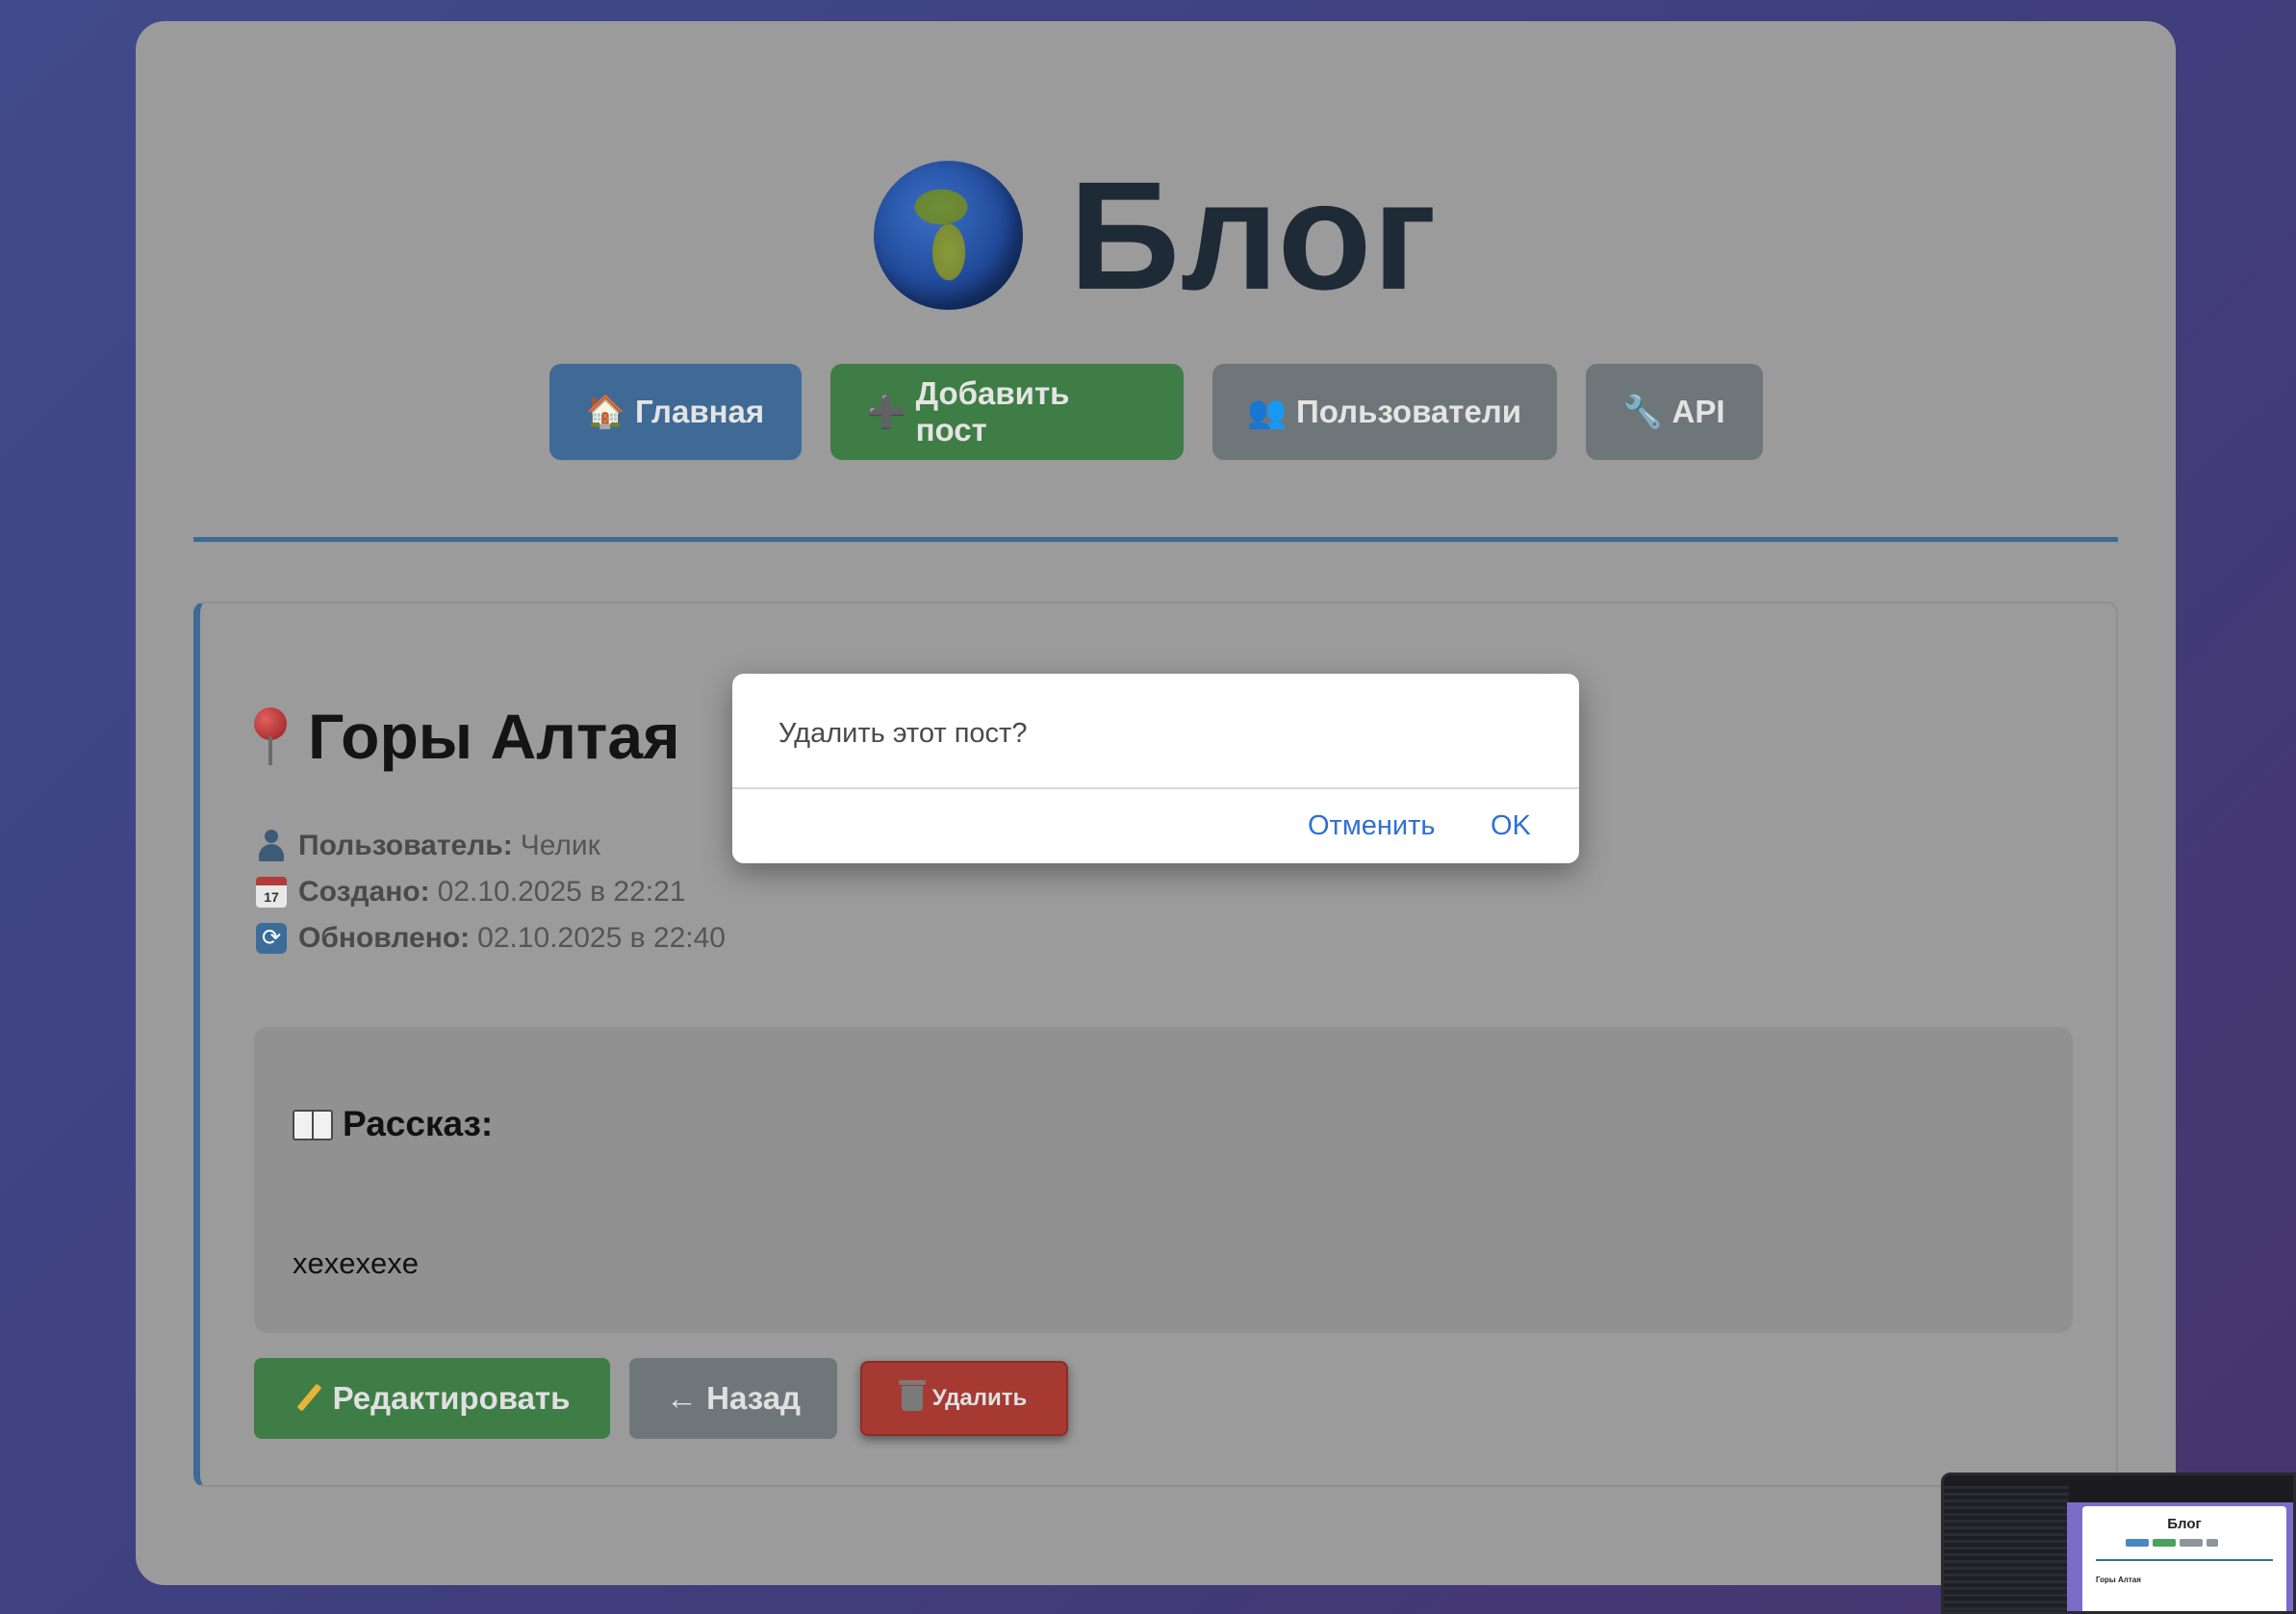  I want to click on back-button-label: ← Назад, so click(733, 1398).